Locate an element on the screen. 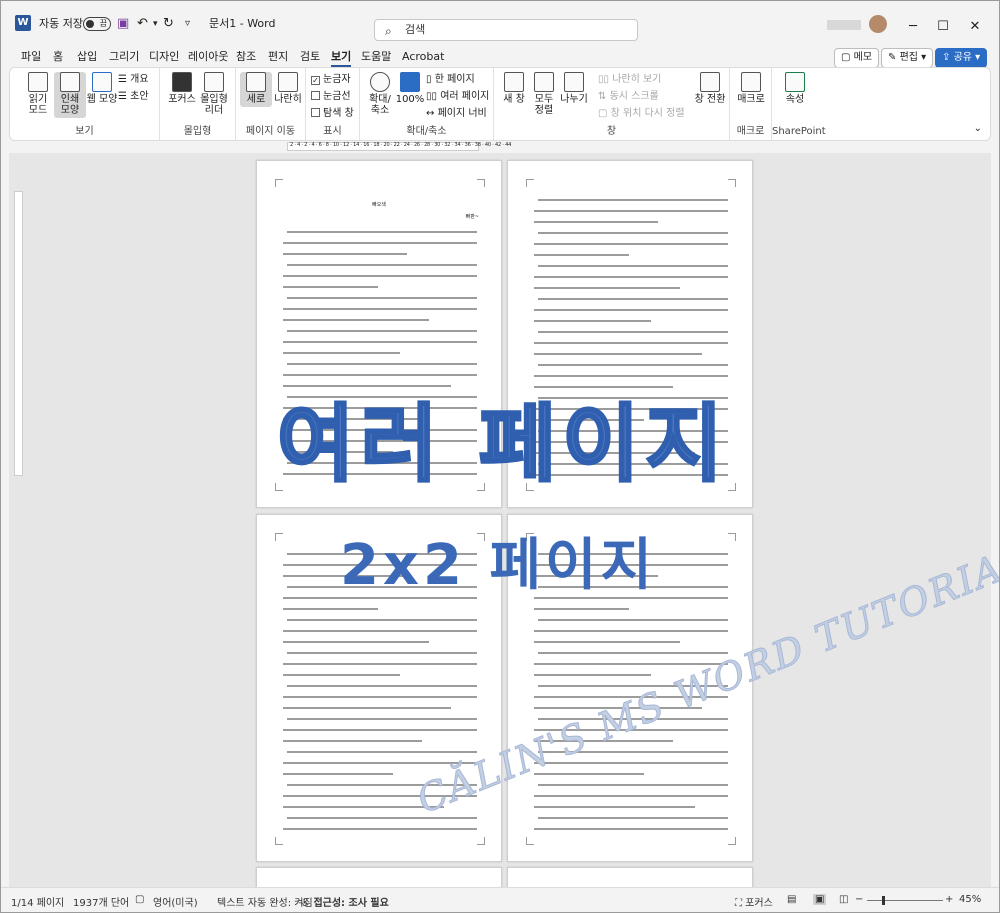 Image resolution: width=1000 pixels, height=913 pixels. word-count: 1937개 단어 is located at coordinates (101, 901).